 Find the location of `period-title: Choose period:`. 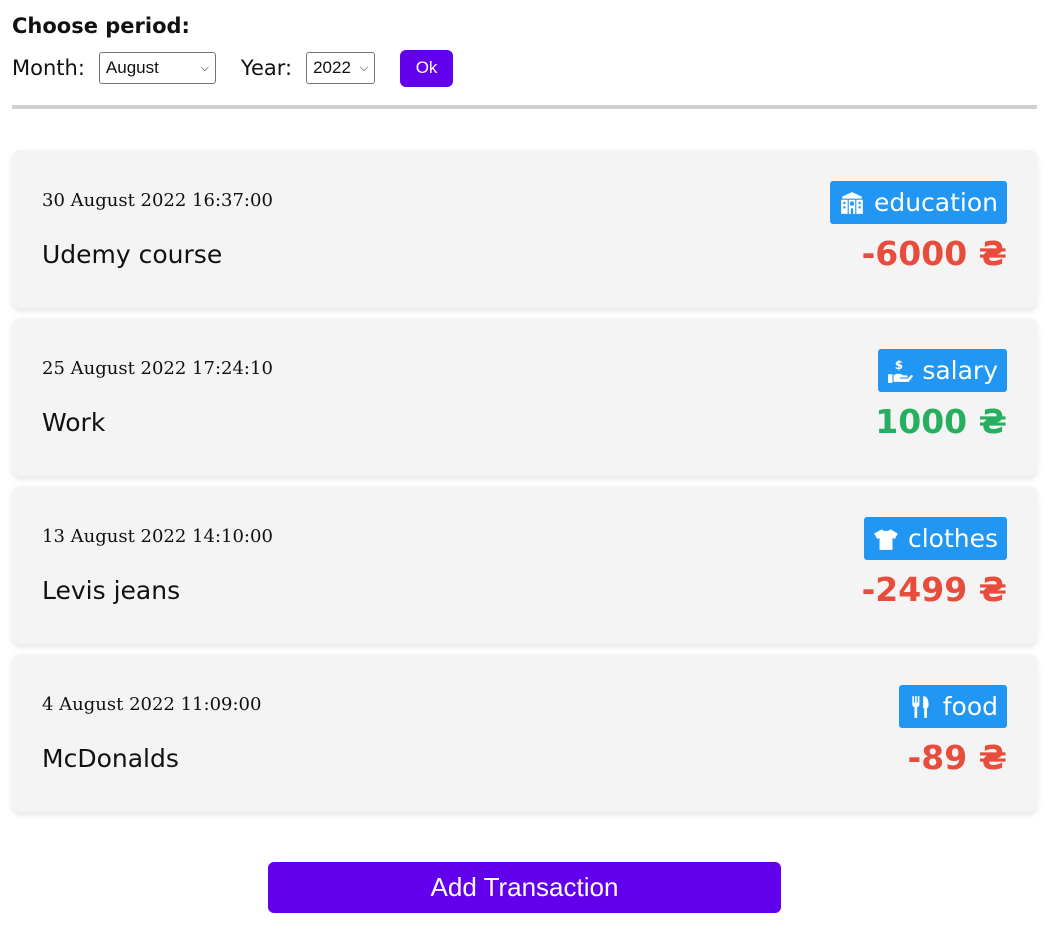

period-title: Choose period: is located at coordinates (101, 26).